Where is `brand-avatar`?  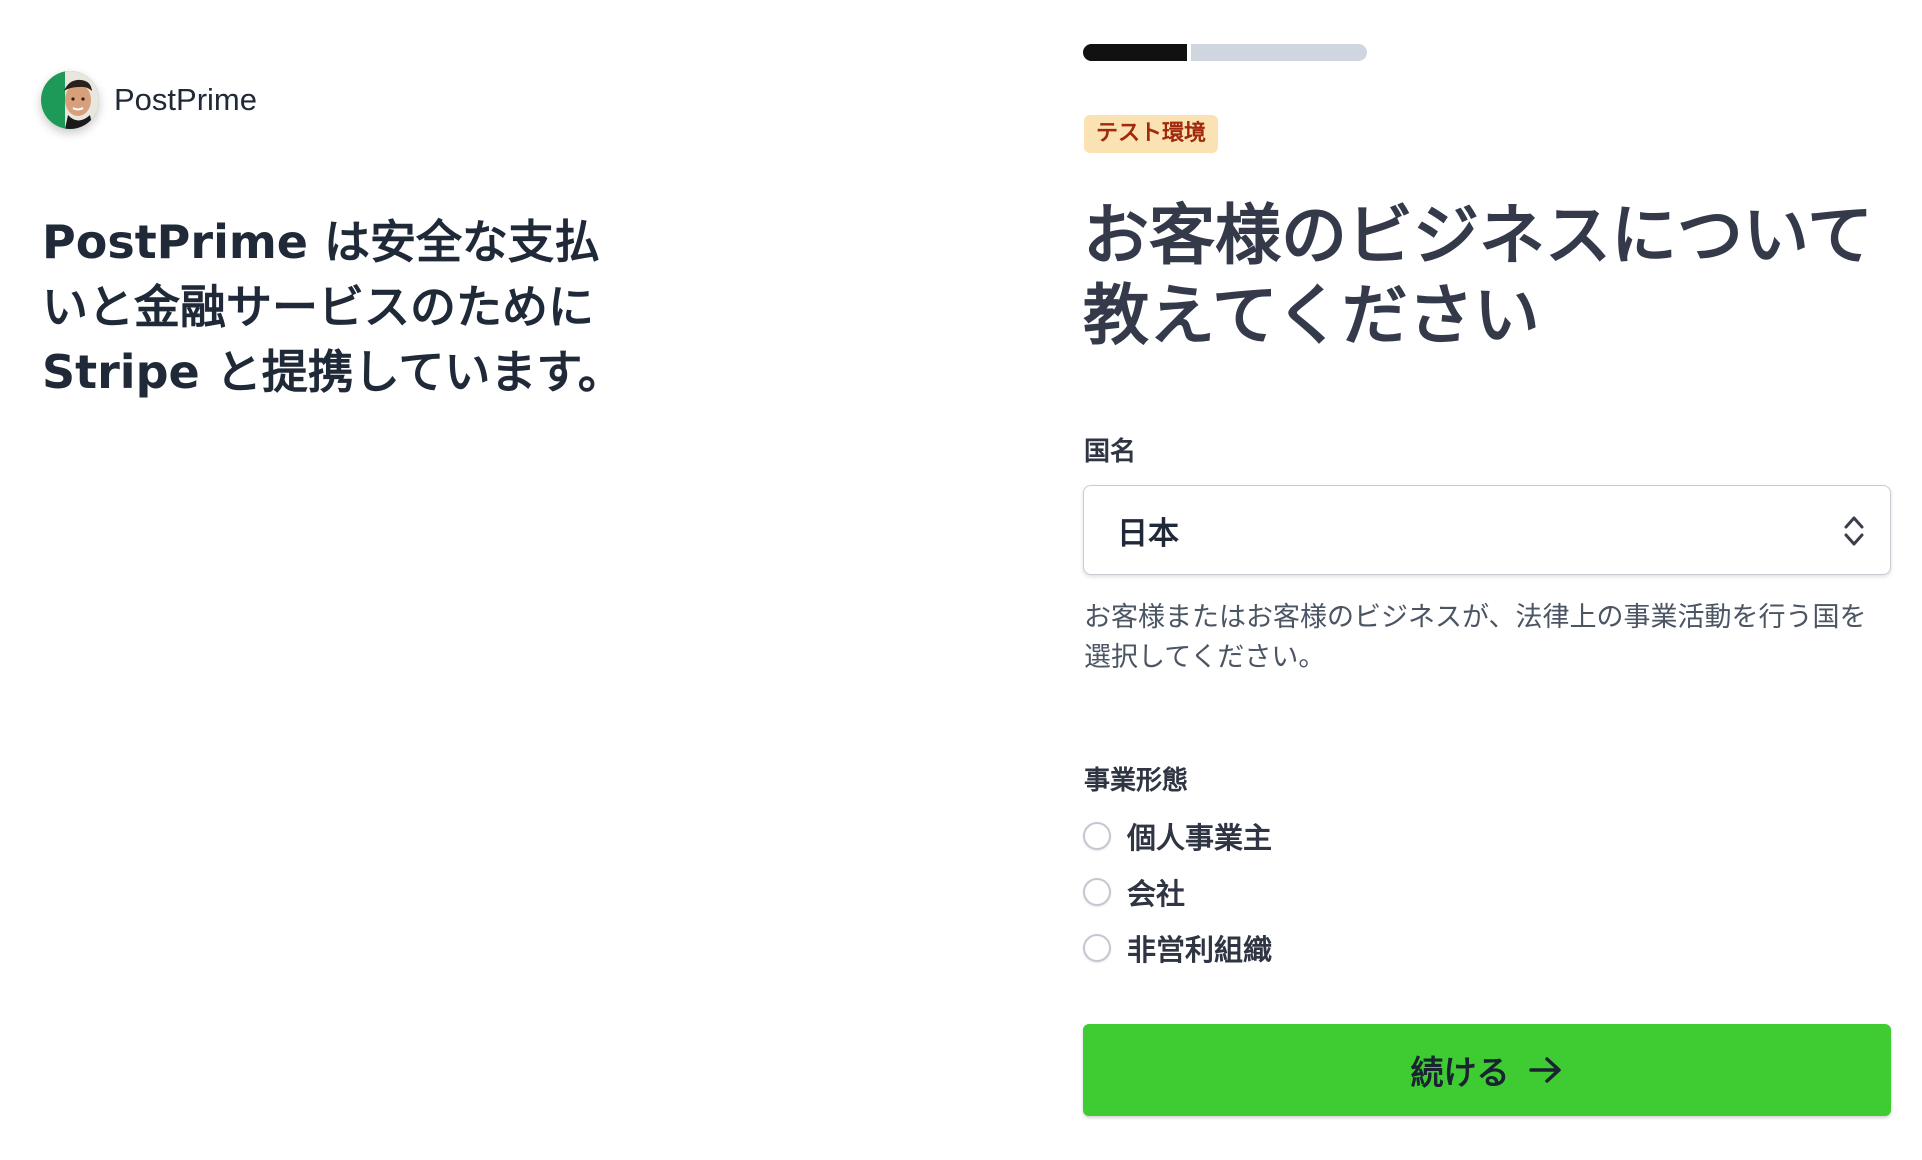
brand-avatar is located at coordinates (70, 100).